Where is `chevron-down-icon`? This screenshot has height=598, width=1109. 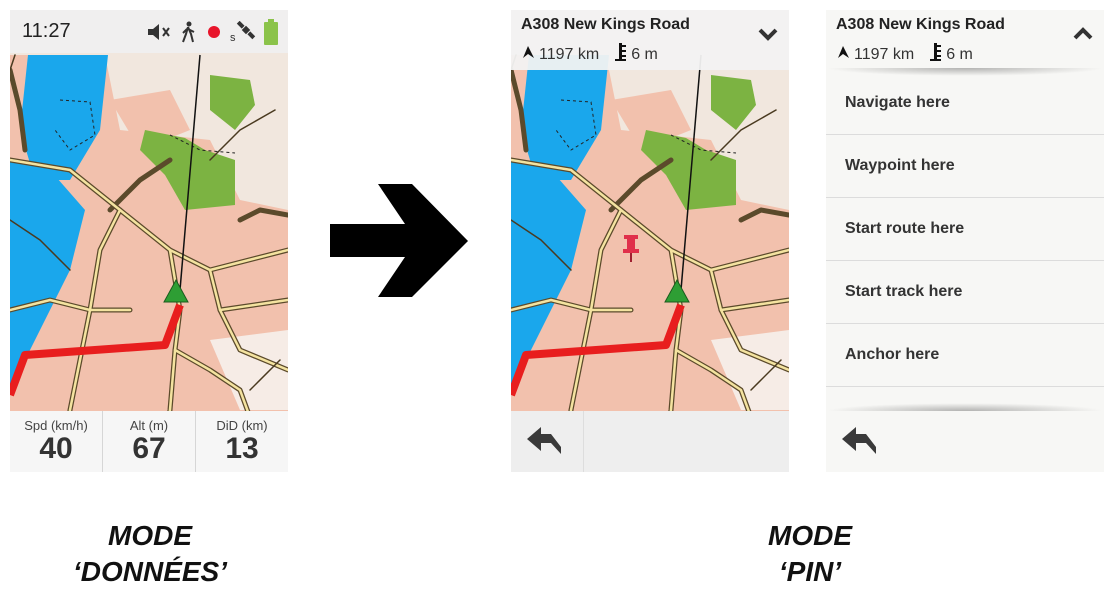
chevron-down-icon is located at coordinates (768, 36).